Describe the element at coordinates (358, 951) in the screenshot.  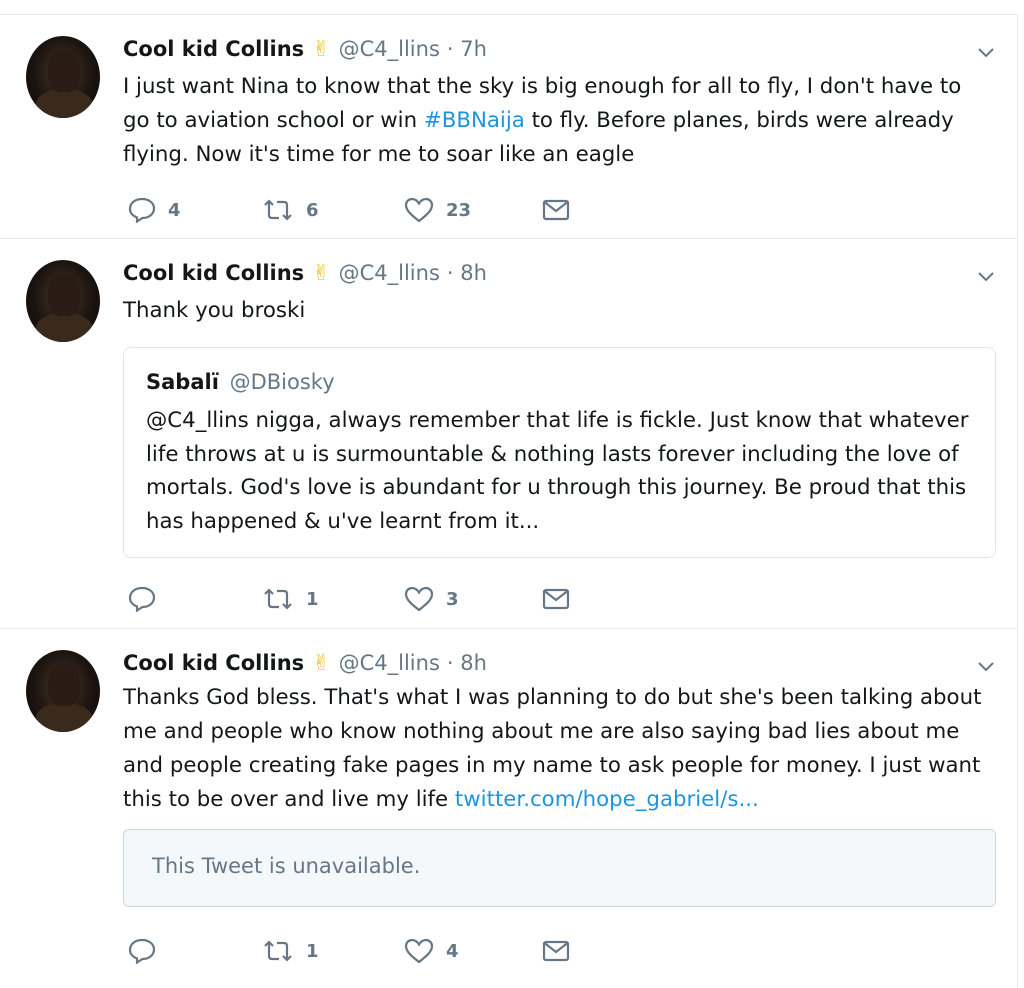
I see `tweet-actions: 1 4` at that location.